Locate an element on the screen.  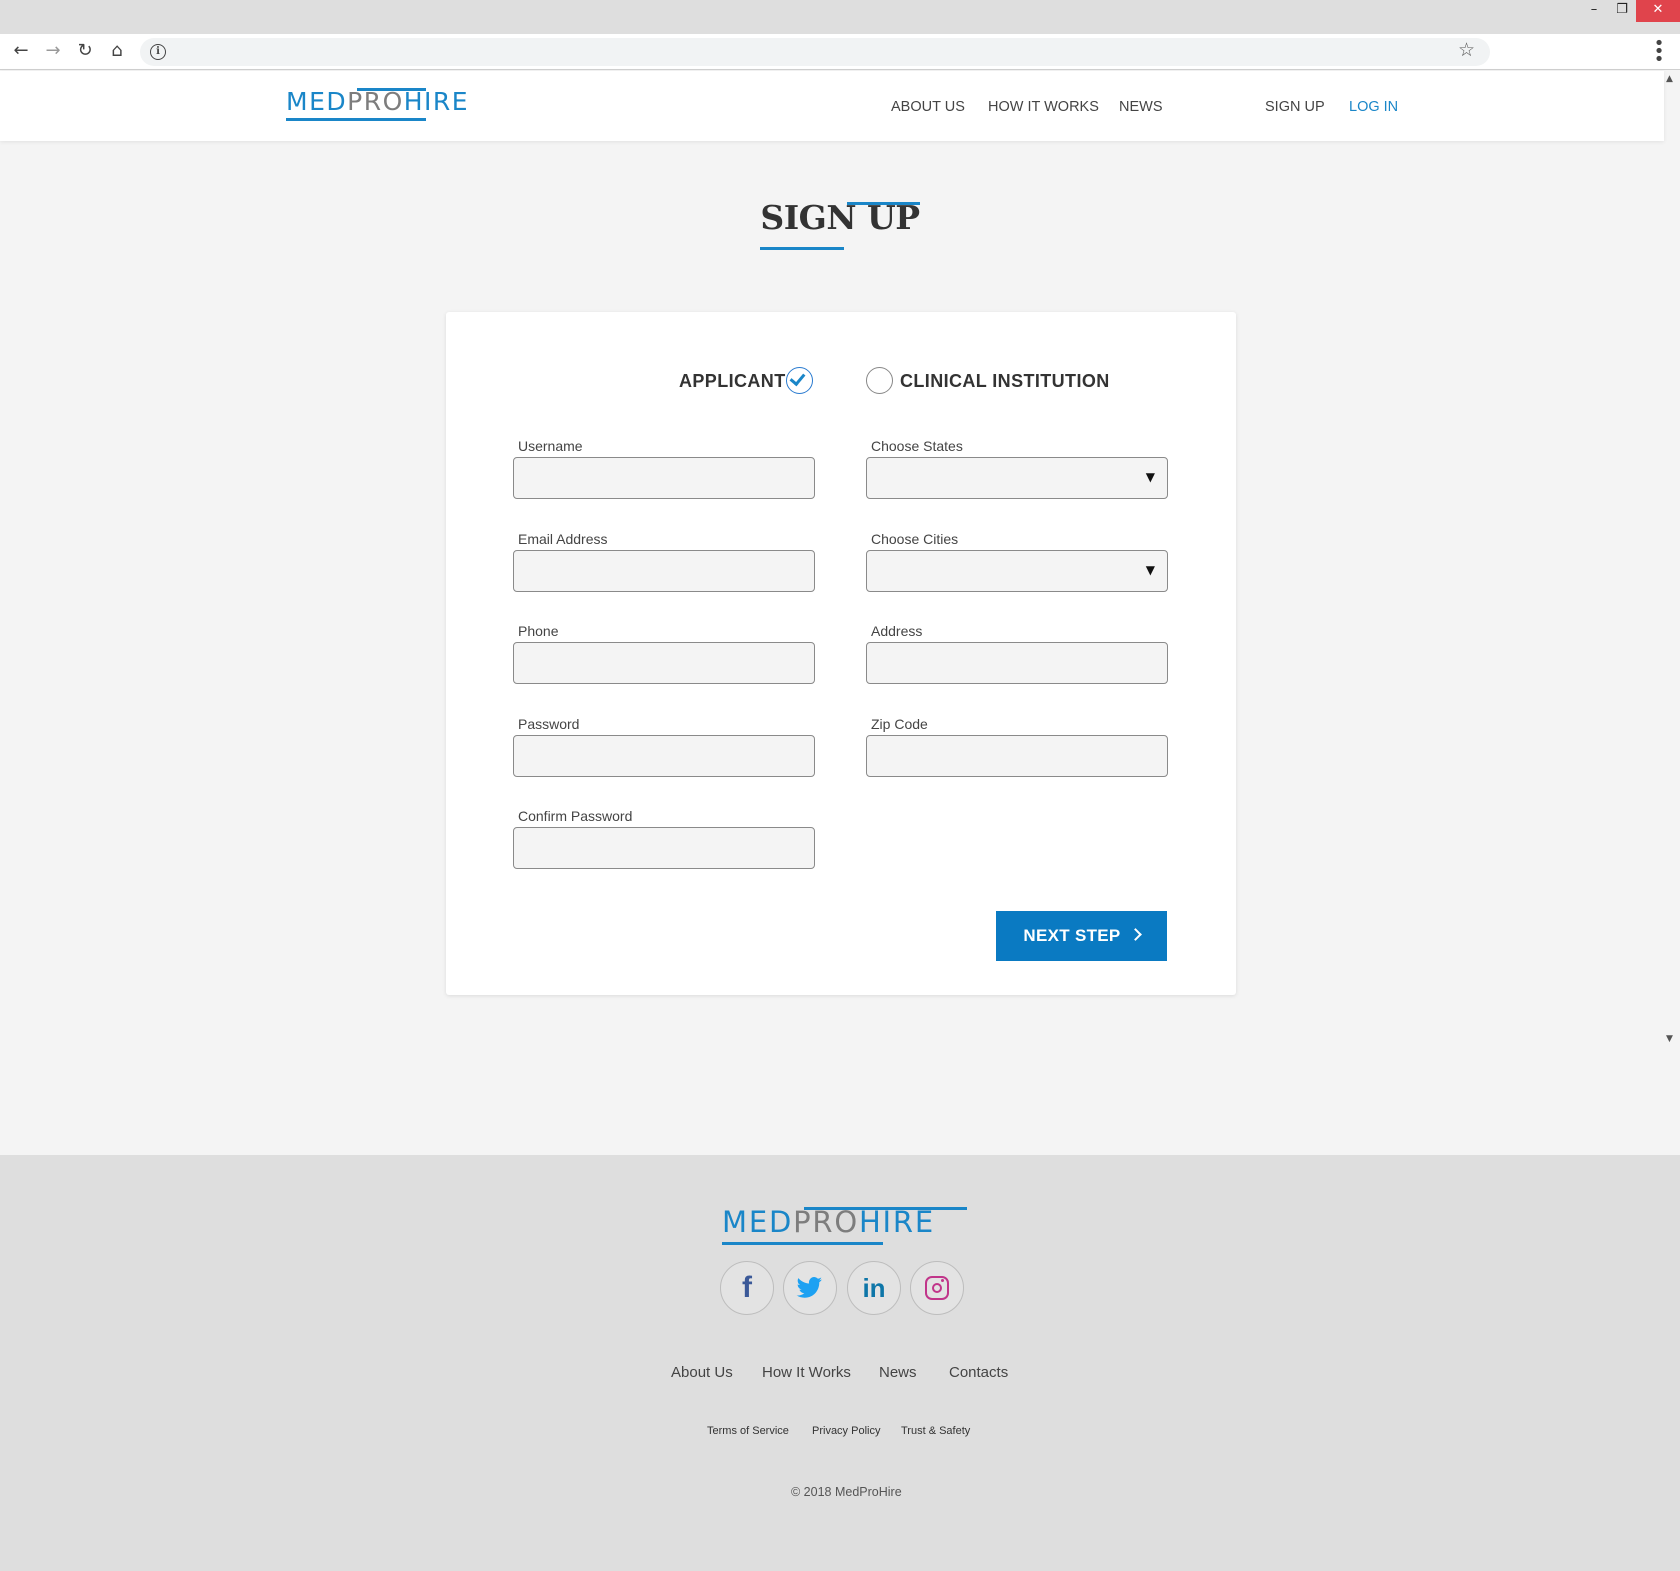
terms-of-service-link: Terms of Service is located at coordinates (748, 1431).